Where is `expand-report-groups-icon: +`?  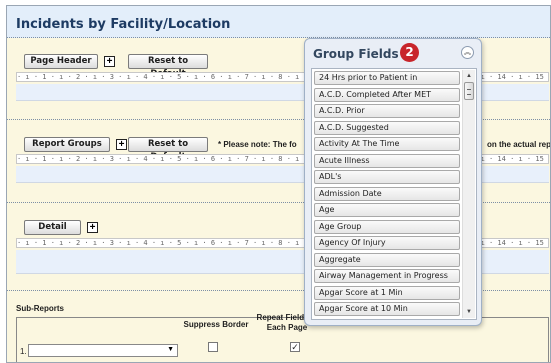 expand-report-groups-icon: + is located at coordinates (121, 144).